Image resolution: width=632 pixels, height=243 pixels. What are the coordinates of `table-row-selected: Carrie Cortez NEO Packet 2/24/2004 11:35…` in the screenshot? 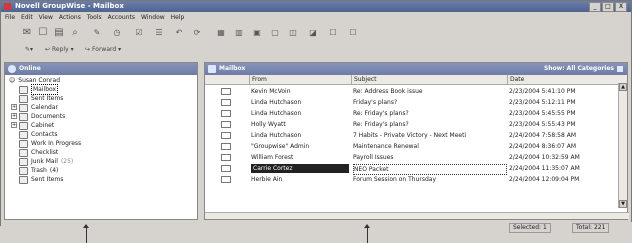 It's located at (412, 169).